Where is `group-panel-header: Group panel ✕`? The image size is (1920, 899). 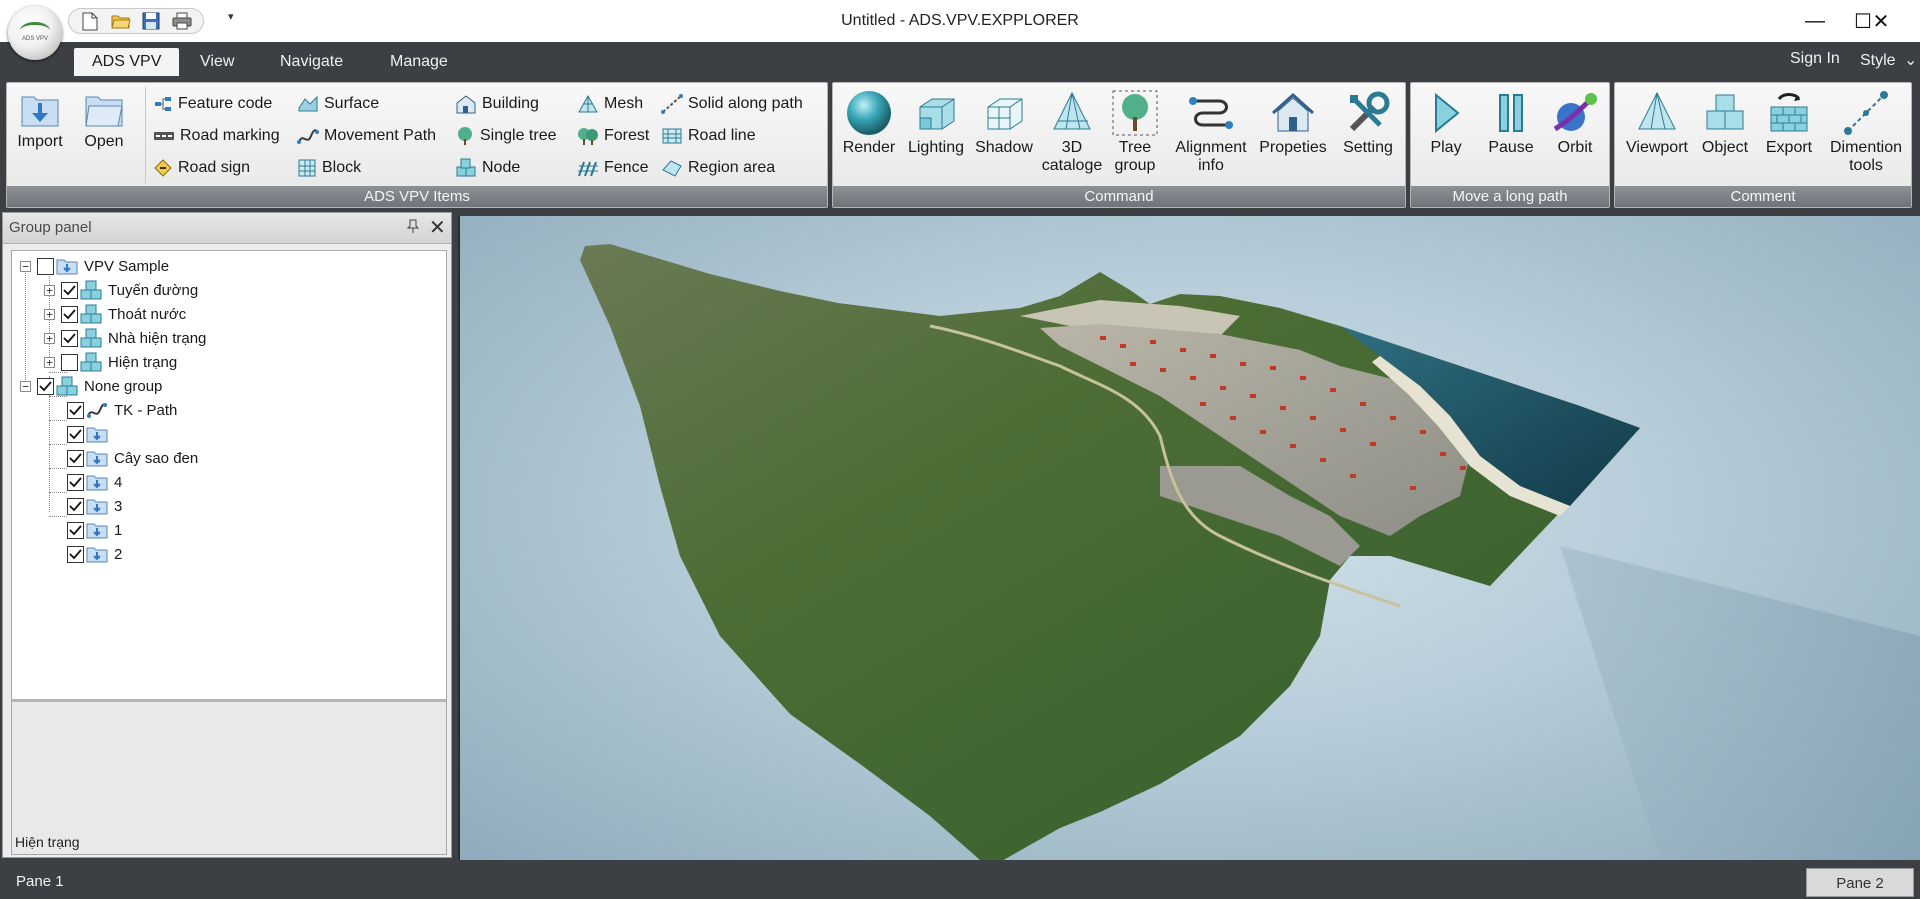 group-panel-header: Group panel ✕ is located at coordinates (227, 228).